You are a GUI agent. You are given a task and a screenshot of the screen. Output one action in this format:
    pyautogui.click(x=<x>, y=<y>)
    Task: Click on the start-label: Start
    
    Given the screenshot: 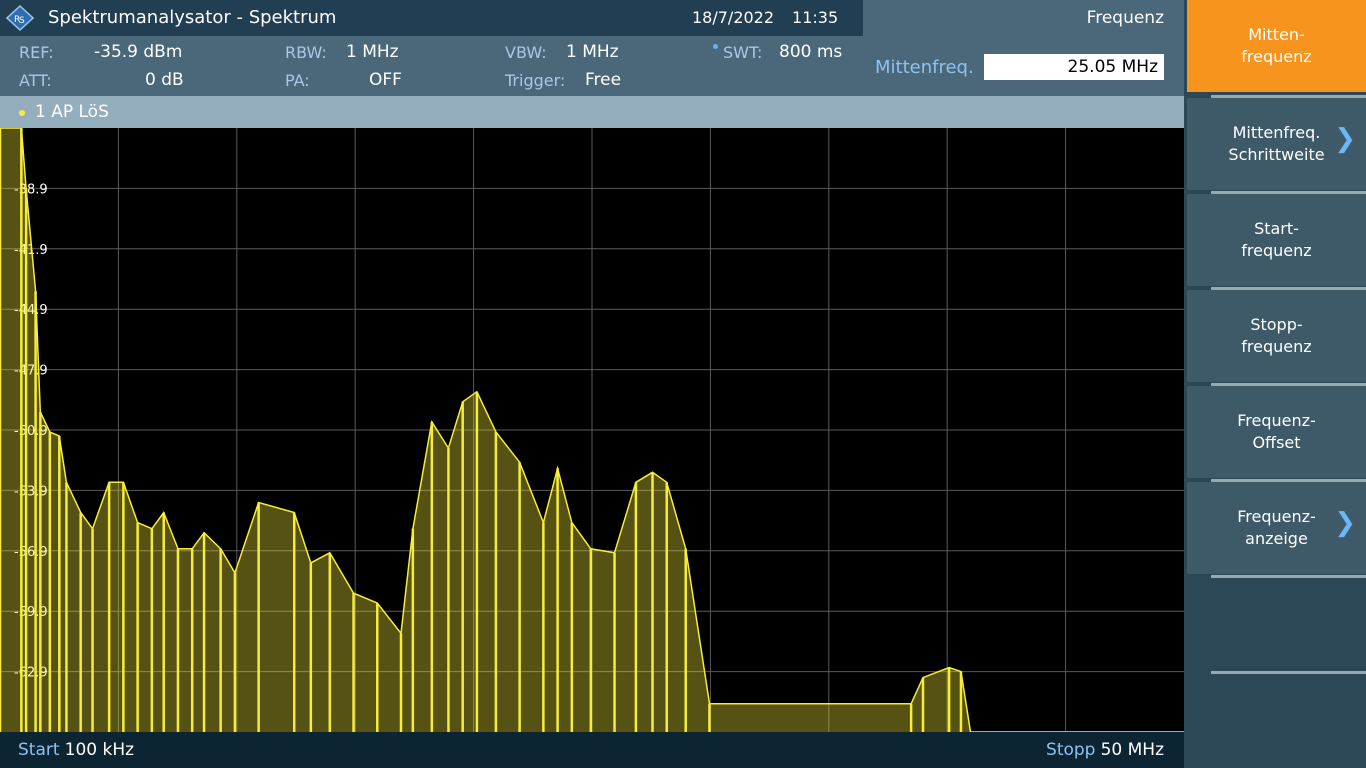 What is the action you would take?
    pyautogui.click(x=39, y=750)
    